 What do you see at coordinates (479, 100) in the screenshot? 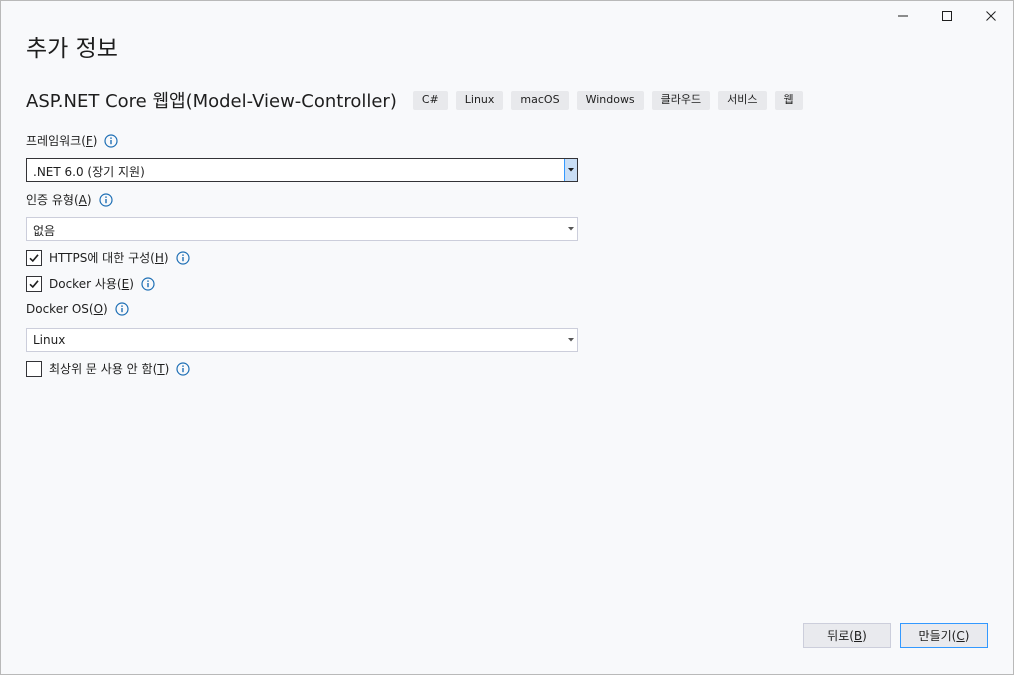
I see `tag-linux: Linux` at bounding box center [479, 100].